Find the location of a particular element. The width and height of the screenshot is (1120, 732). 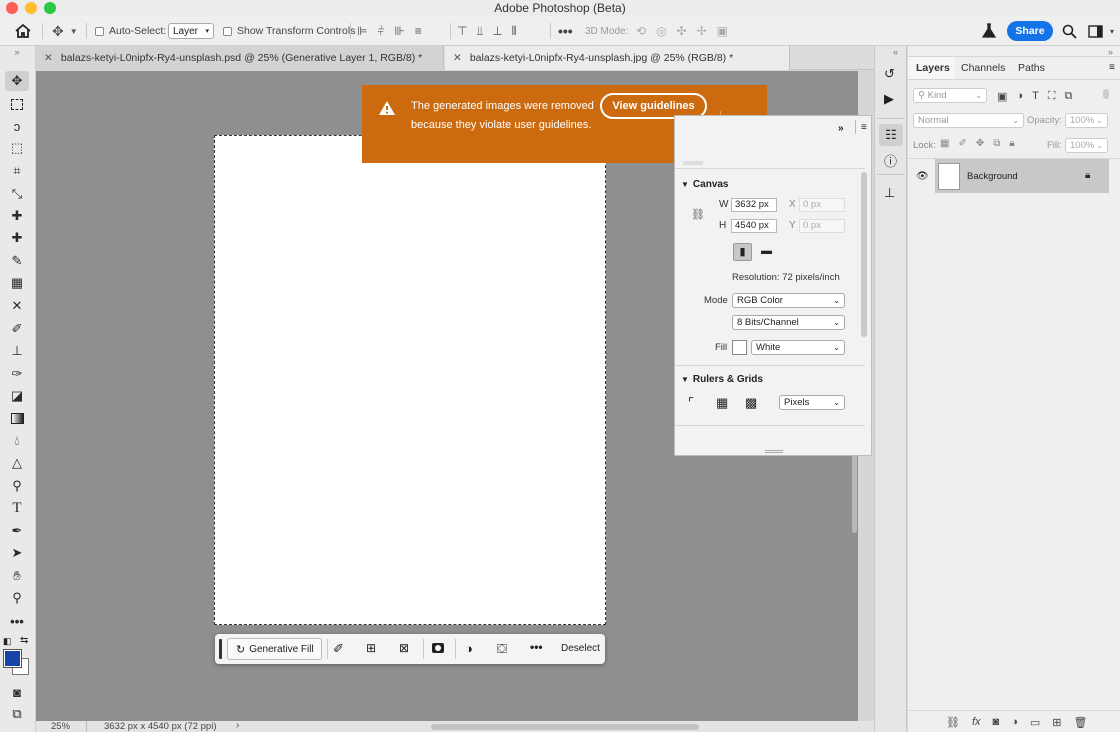

spot-healing-tool: ✚ is located at coordinates (17, 216).